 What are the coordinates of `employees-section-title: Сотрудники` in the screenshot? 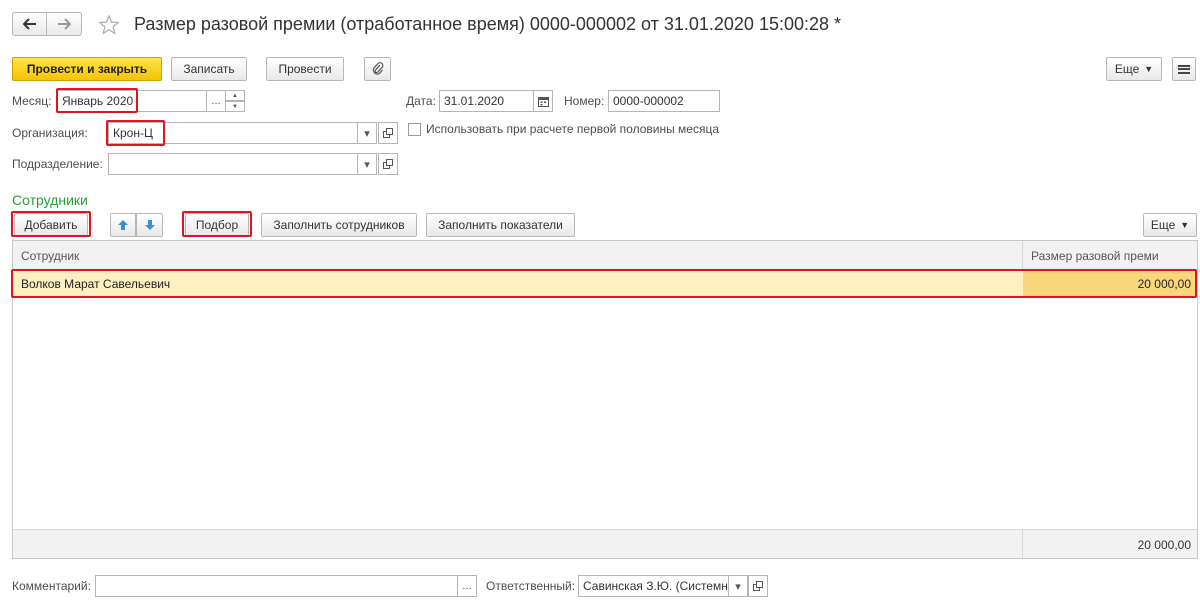 It's located at (50, 200).